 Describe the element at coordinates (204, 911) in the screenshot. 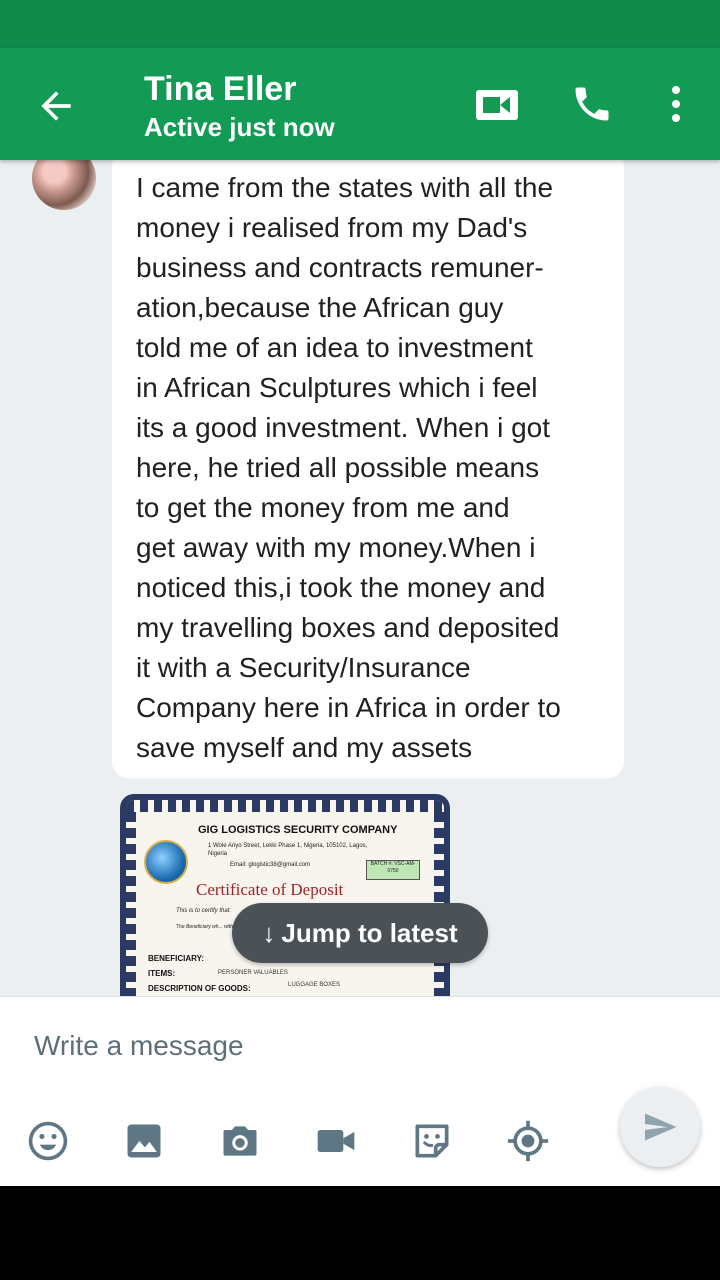

I see `certificate-certify: This is to certify that:` at that location.